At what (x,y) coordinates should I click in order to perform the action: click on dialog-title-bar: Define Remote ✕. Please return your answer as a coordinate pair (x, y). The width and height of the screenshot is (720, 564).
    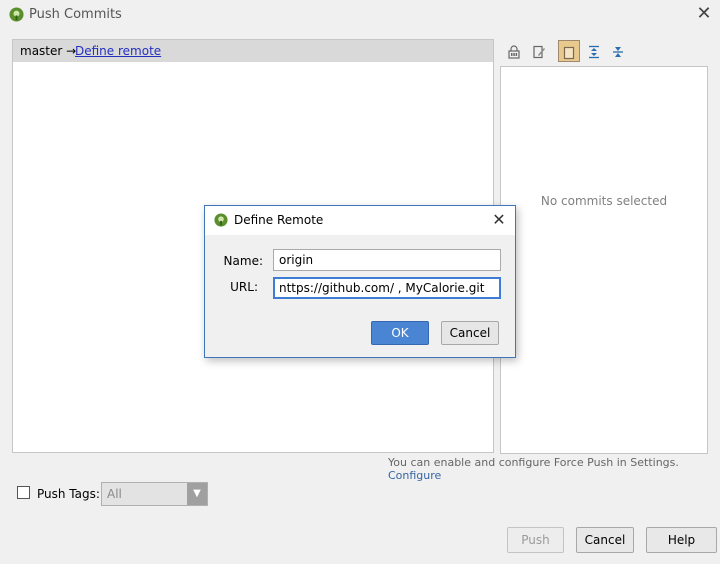
    Looking at the image, I should click on (360, 220).